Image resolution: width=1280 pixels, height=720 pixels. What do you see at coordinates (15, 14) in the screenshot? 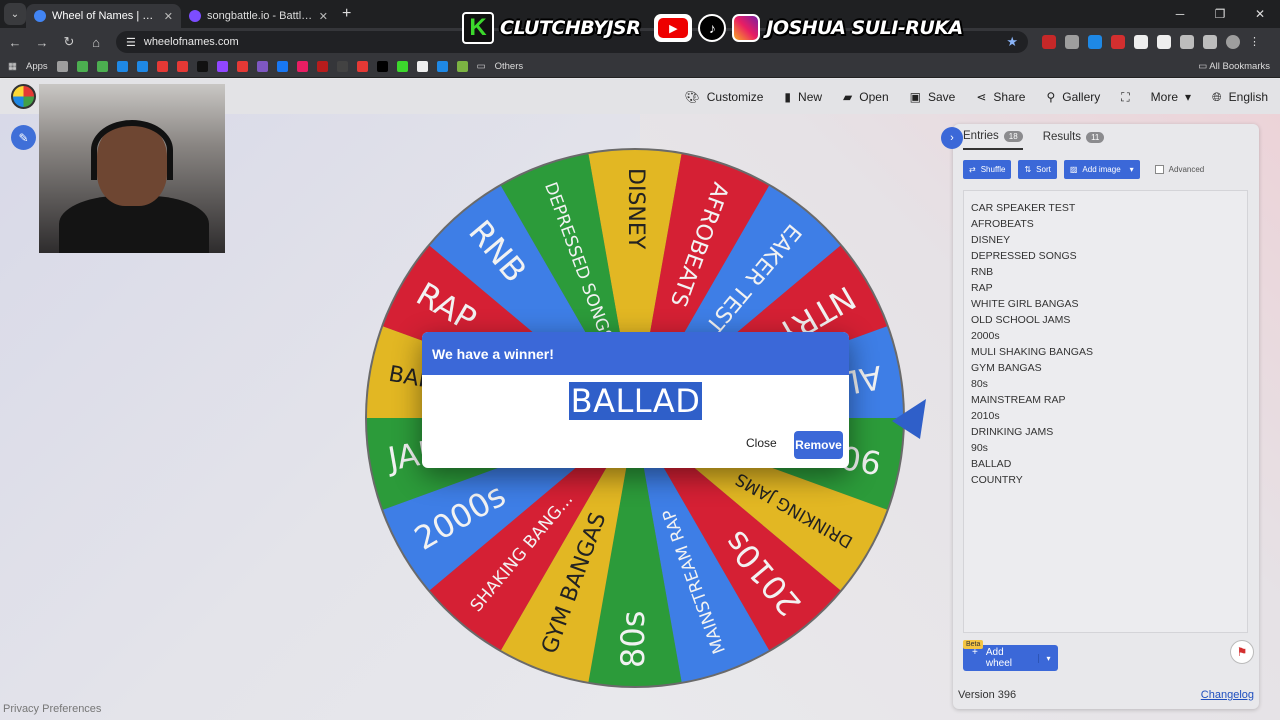
I see `tab-search-icon: ⌄` at bounding box center [15, 14].